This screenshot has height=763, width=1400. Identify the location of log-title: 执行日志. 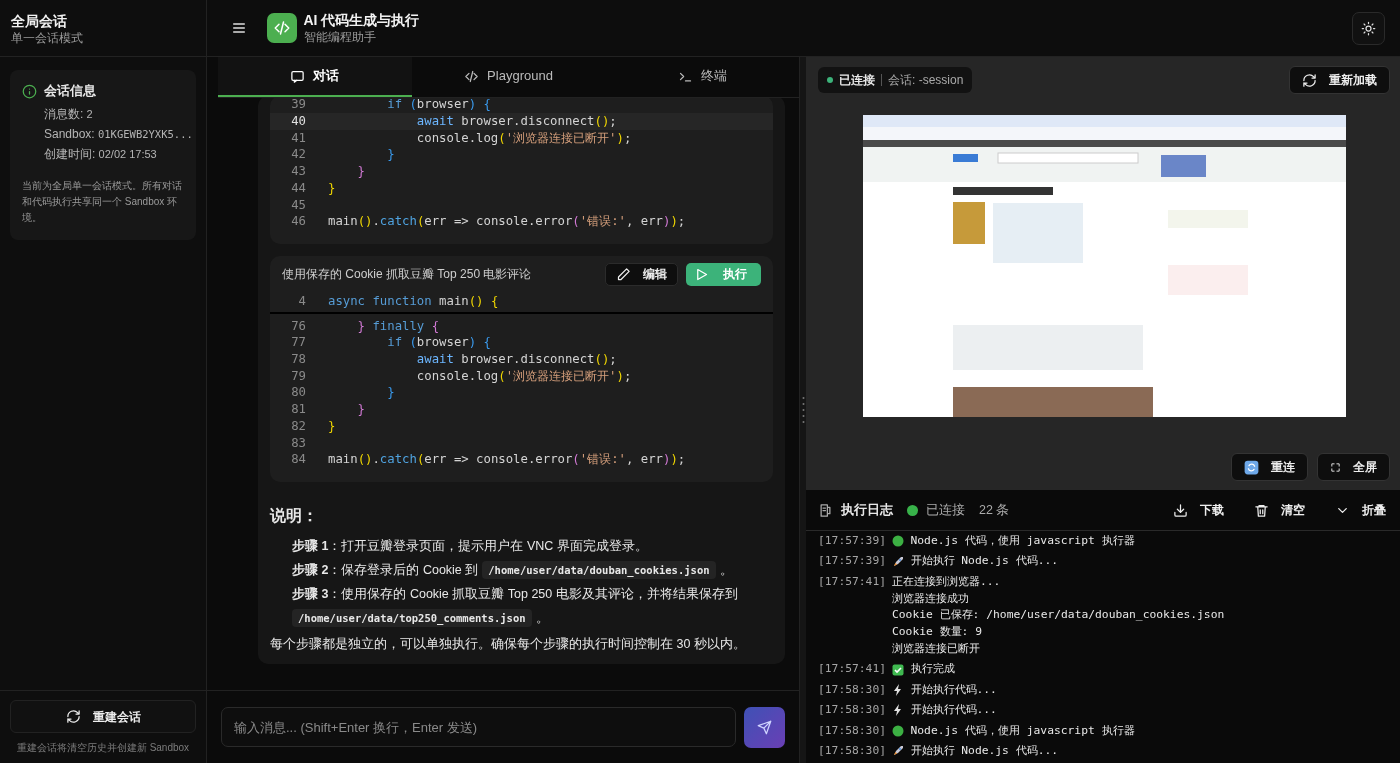
(867, 510).